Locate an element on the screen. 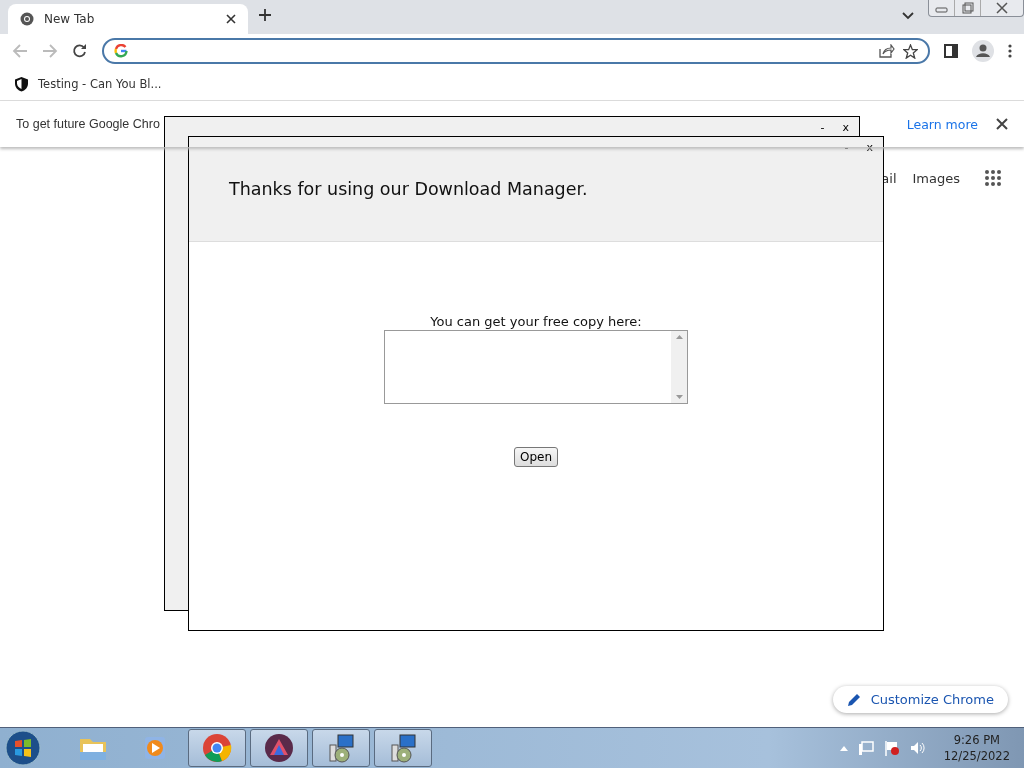  reload-icon is located at coordinates (80, 51).